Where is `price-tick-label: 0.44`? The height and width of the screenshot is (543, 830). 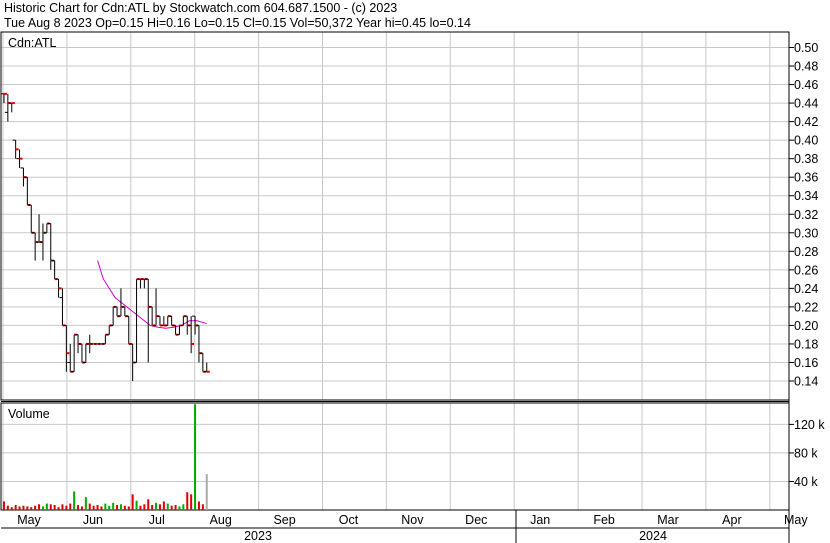
price-tick-label: 0.44 is located at coordinates (806, 104).